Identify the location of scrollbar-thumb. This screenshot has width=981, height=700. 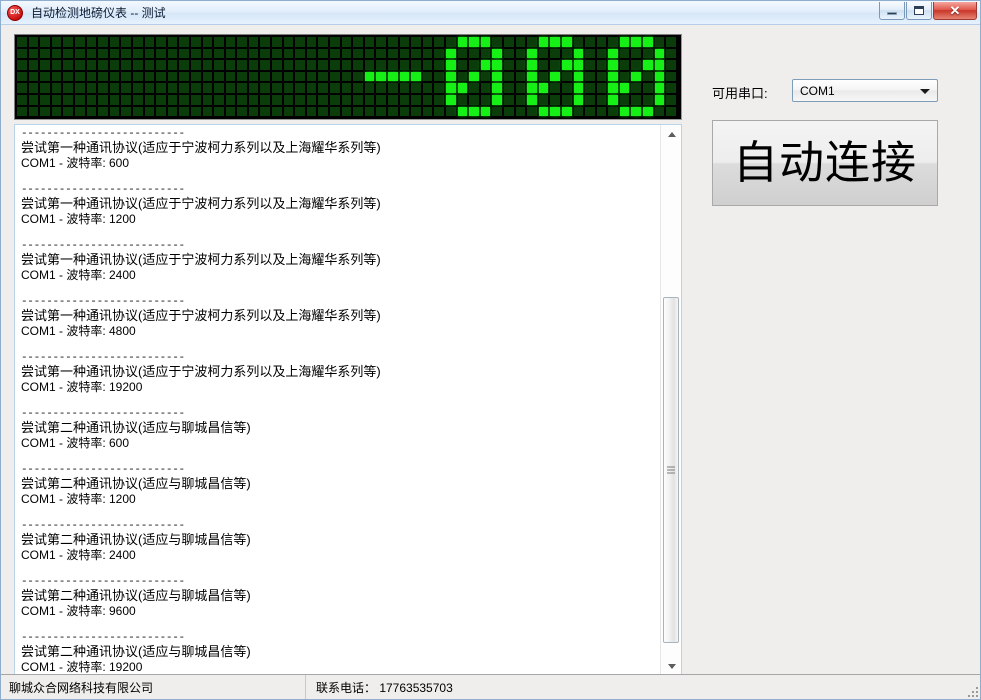
(671, 470).